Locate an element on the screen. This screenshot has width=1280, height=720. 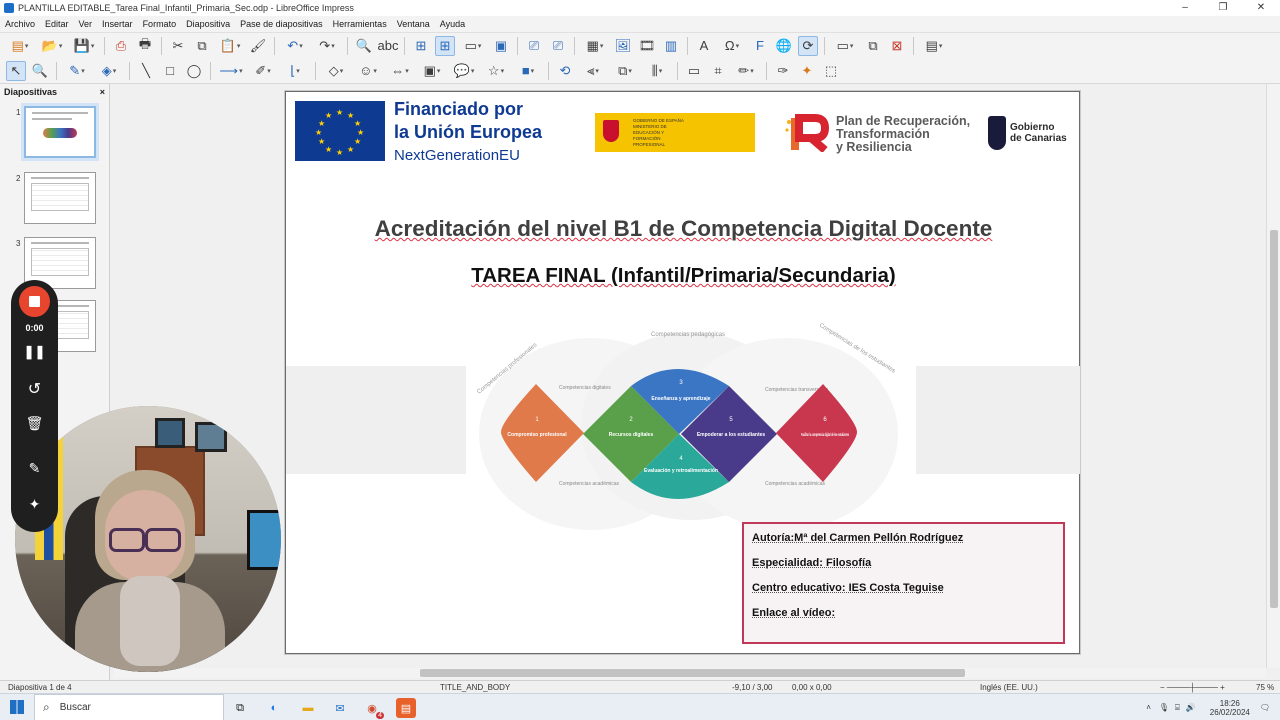
crop-icon: ⌗ is located at coordinates (718, 71).